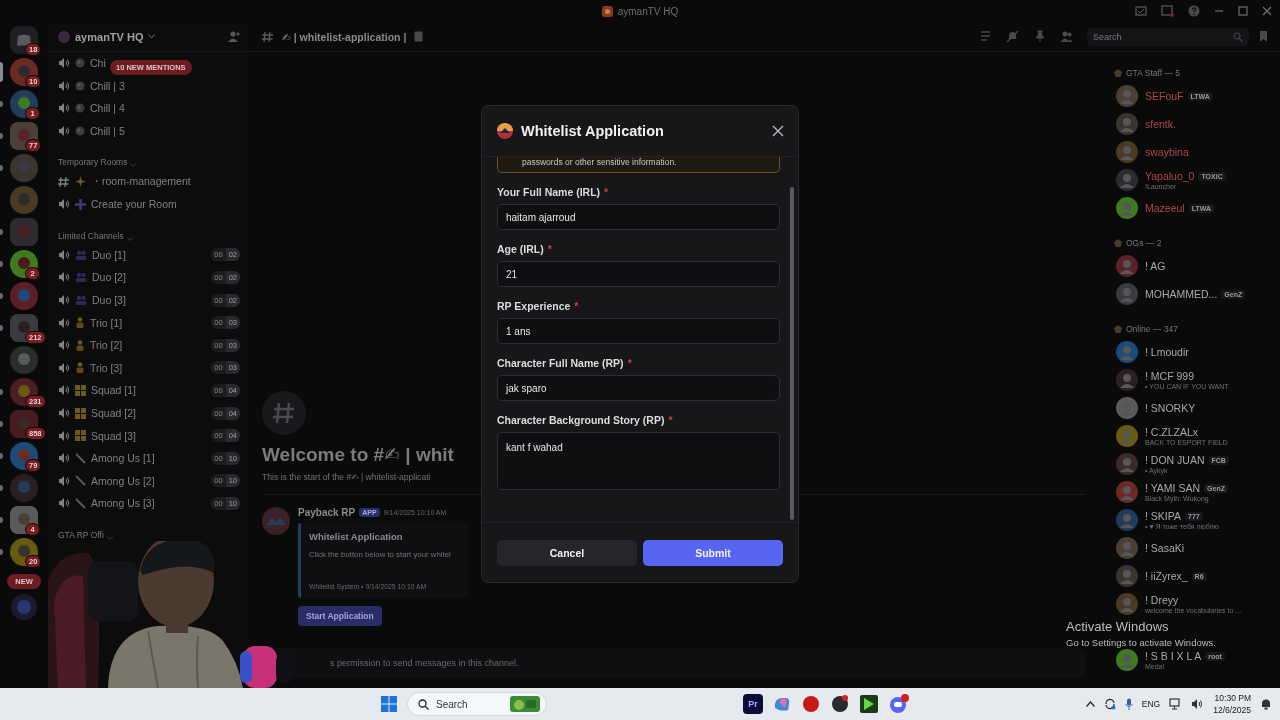 This screenshot has width=1280, height=720. I want to click on channel-name: Chi, so click(98, 63).